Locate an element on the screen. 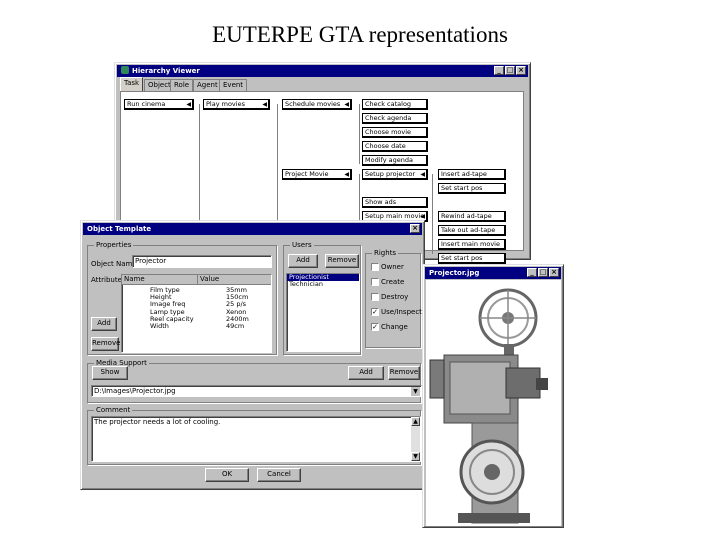  add-media-button: Add is located at coordinates (366, 373).